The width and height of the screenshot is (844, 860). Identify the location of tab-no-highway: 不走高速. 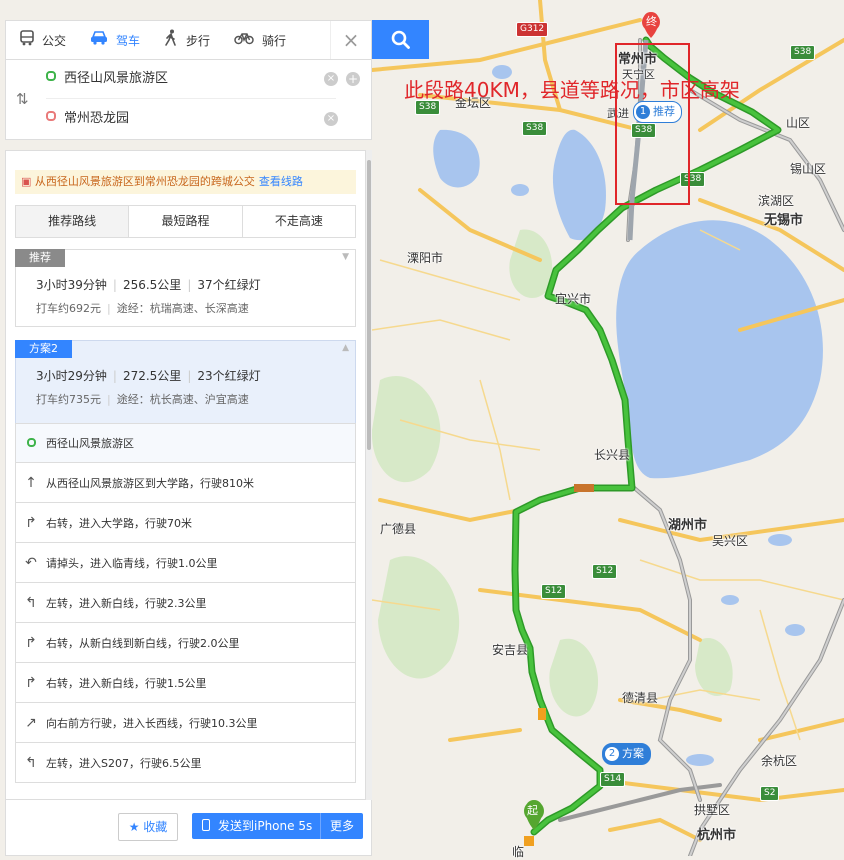
(299, 221).